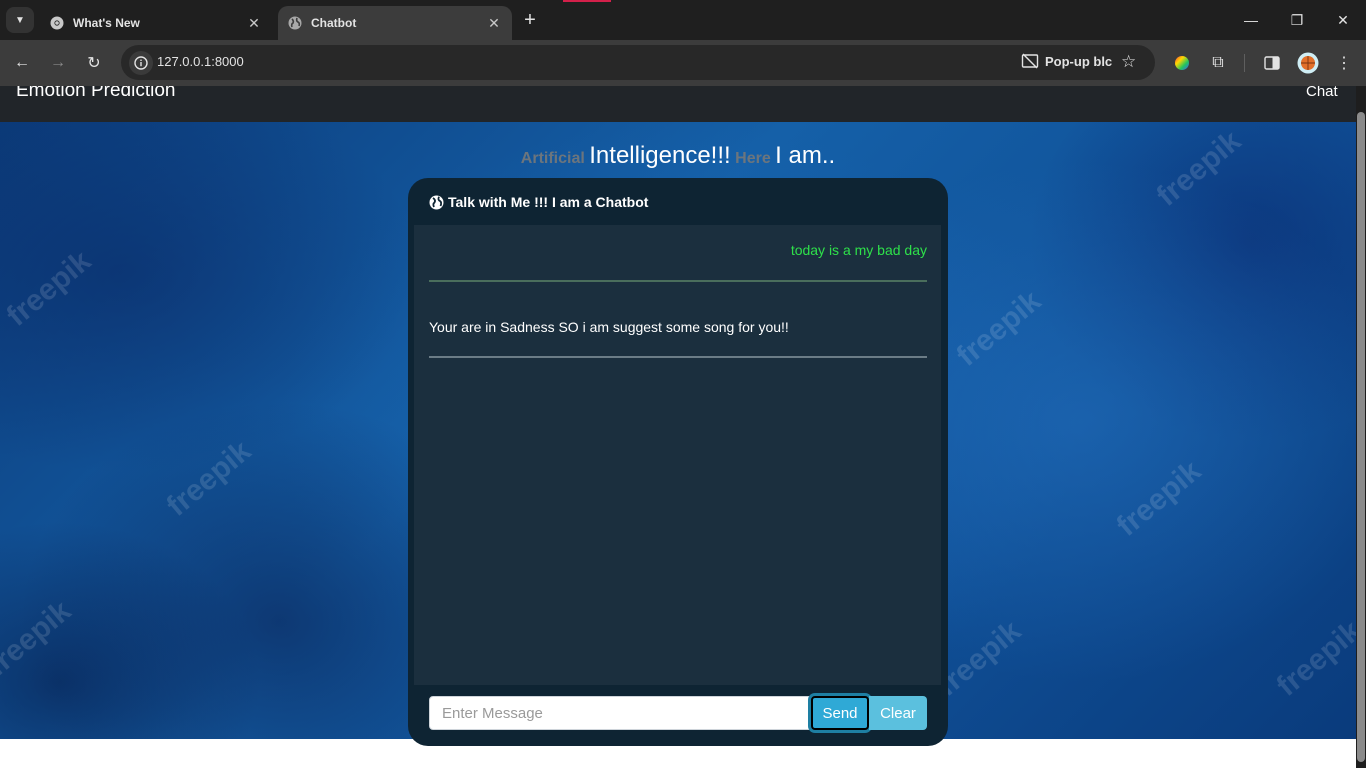 The image size is (1366, 768). I want to click on side-panel-icon, so click(1272, 63).